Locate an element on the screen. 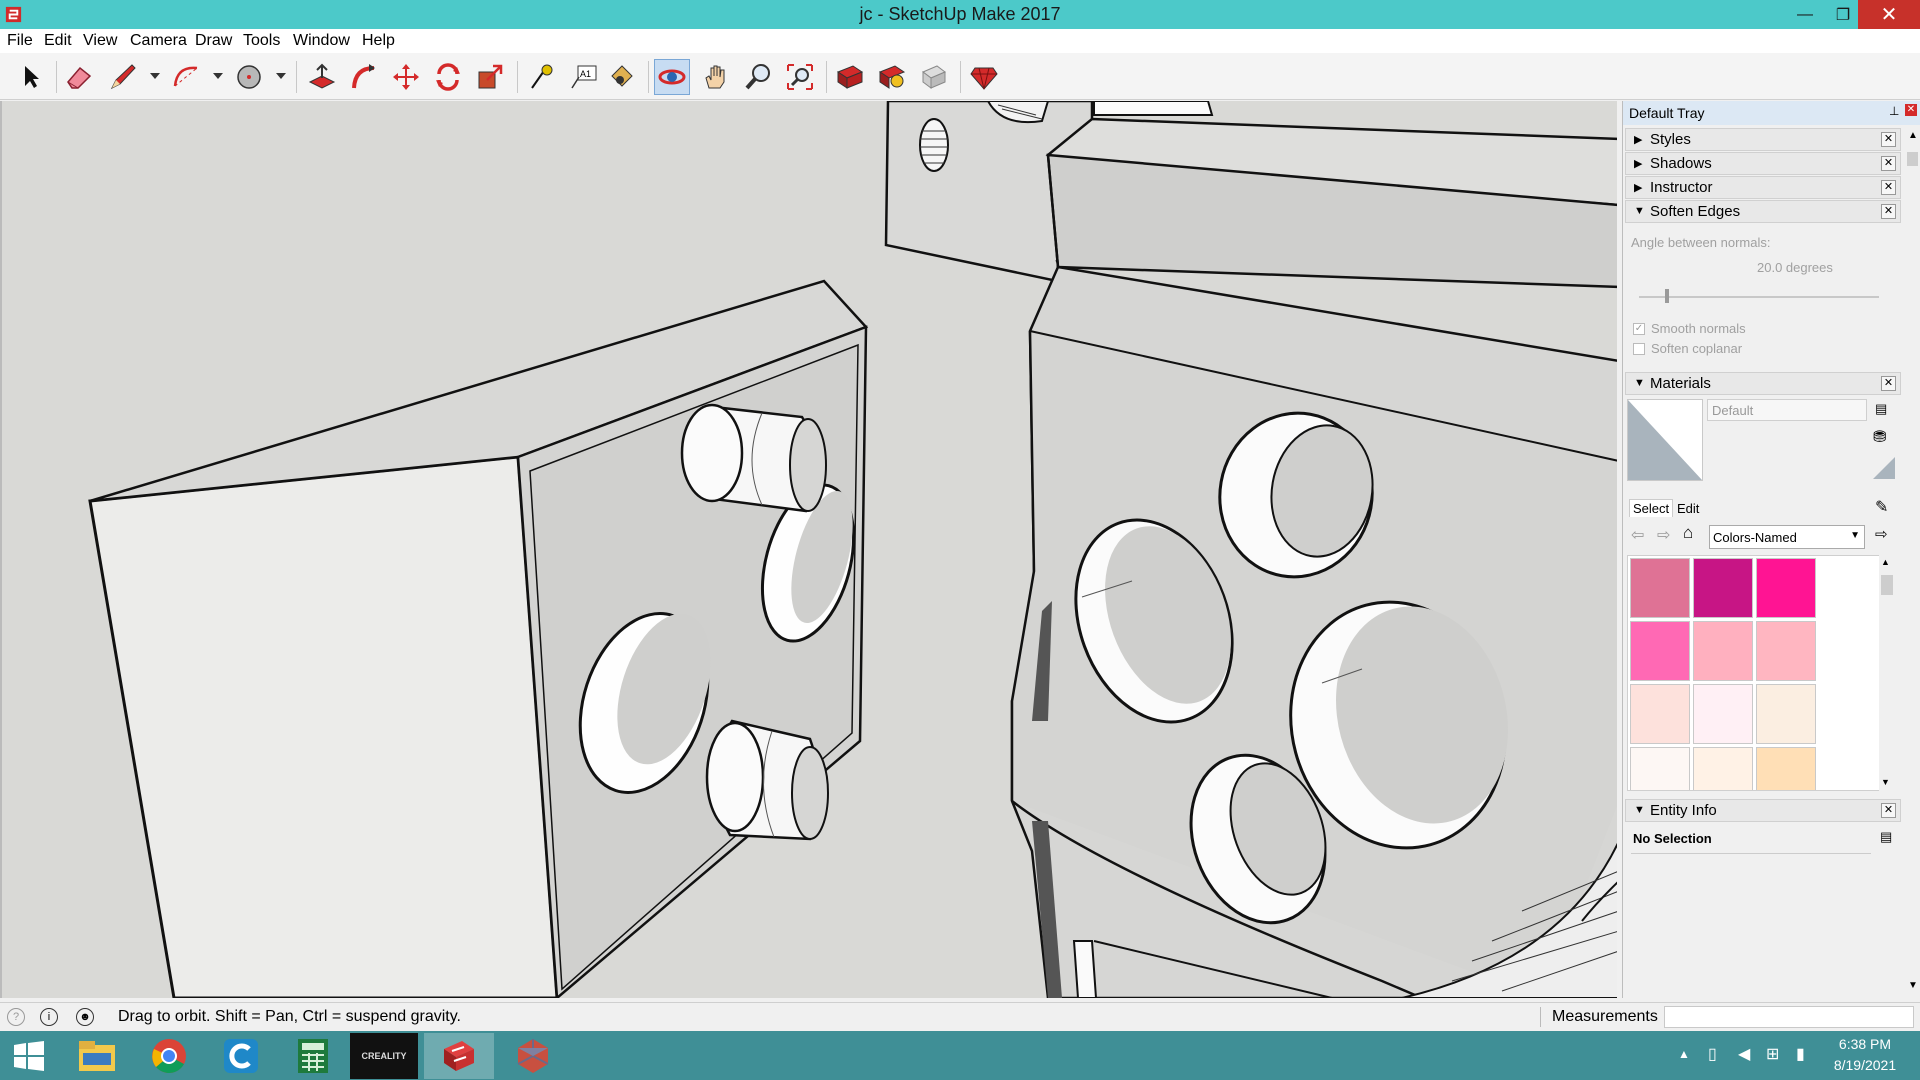 The width and height of the screenshot is (1920, 1080). sample-swatch-icon is located at coordinates (1884, 468).